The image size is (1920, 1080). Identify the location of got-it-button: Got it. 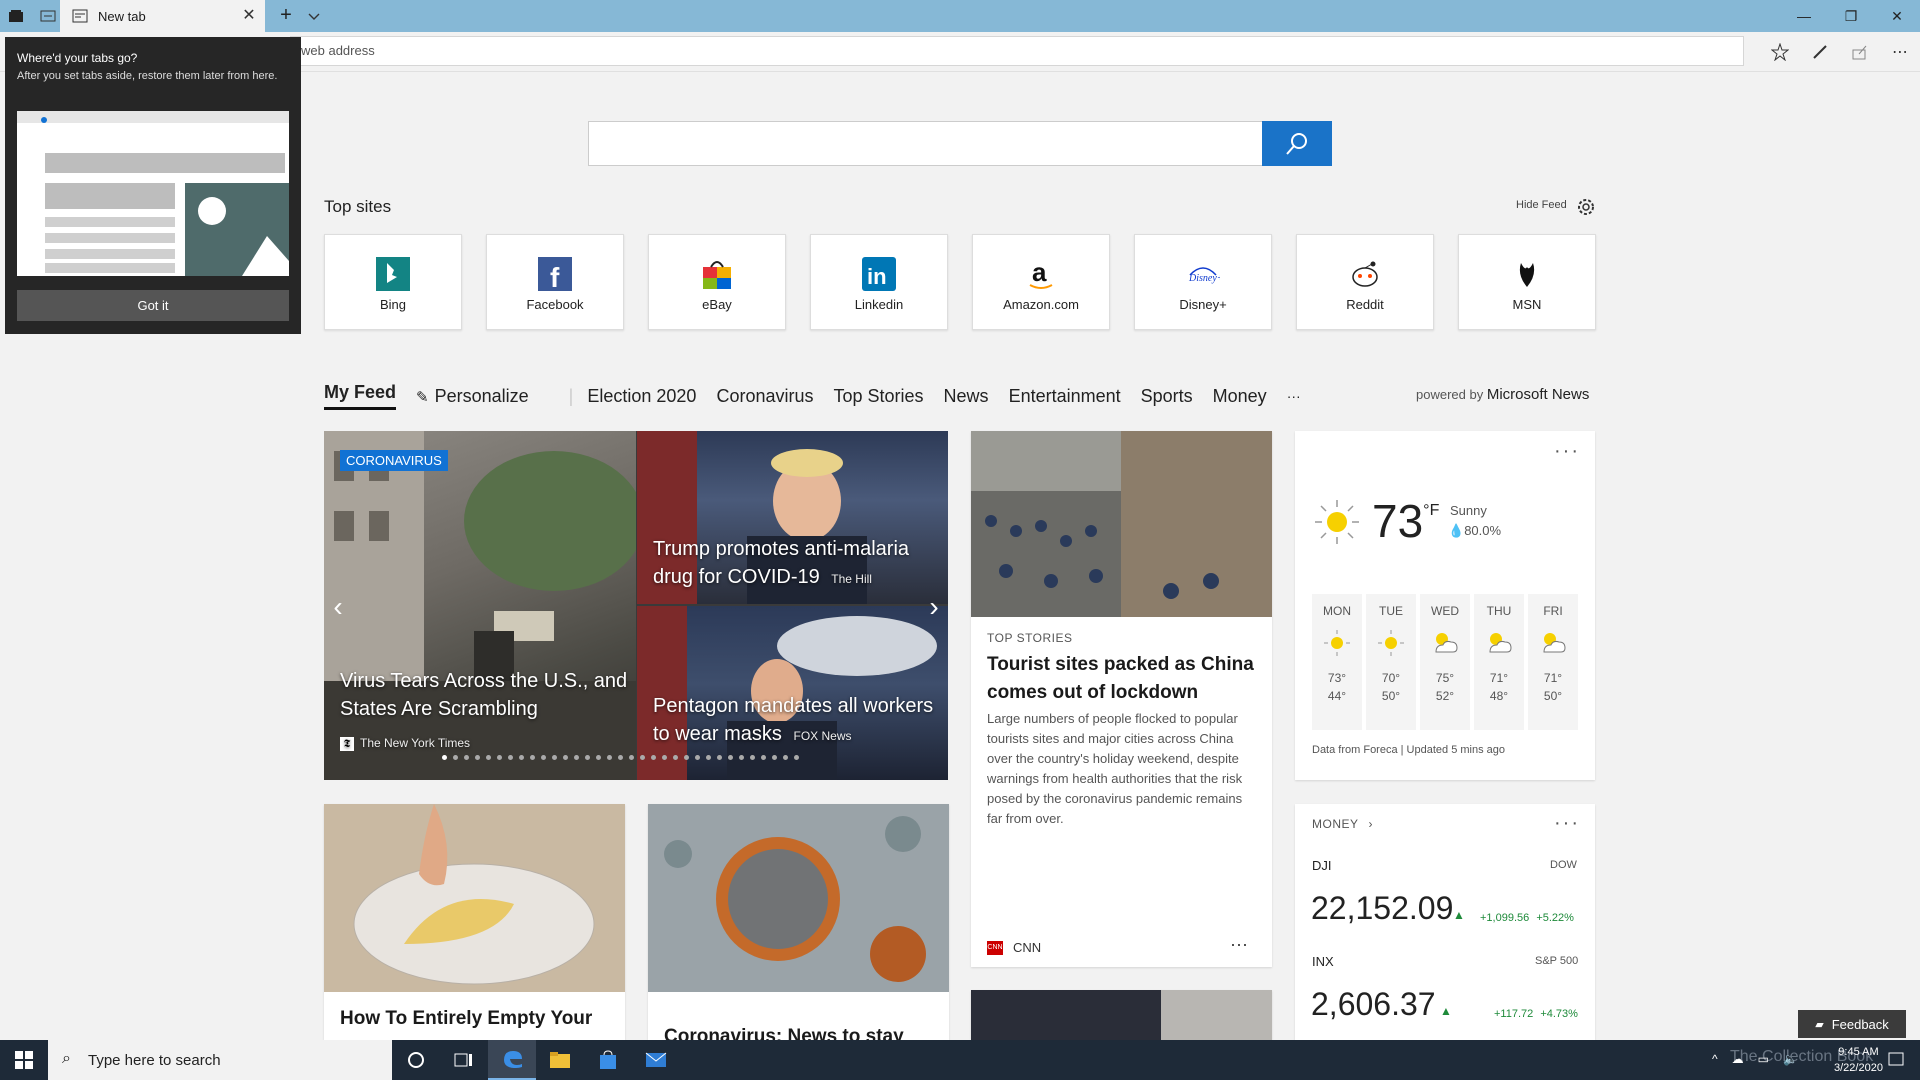
(153, 305).